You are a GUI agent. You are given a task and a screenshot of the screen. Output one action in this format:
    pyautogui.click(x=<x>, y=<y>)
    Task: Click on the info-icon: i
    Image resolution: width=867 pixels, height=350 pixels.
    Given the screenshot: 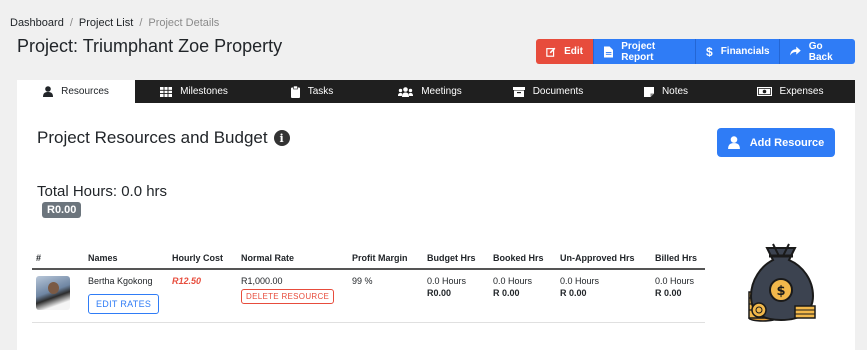 What is the action you would take?
    pyautogui.click(x=281, y=138)
    